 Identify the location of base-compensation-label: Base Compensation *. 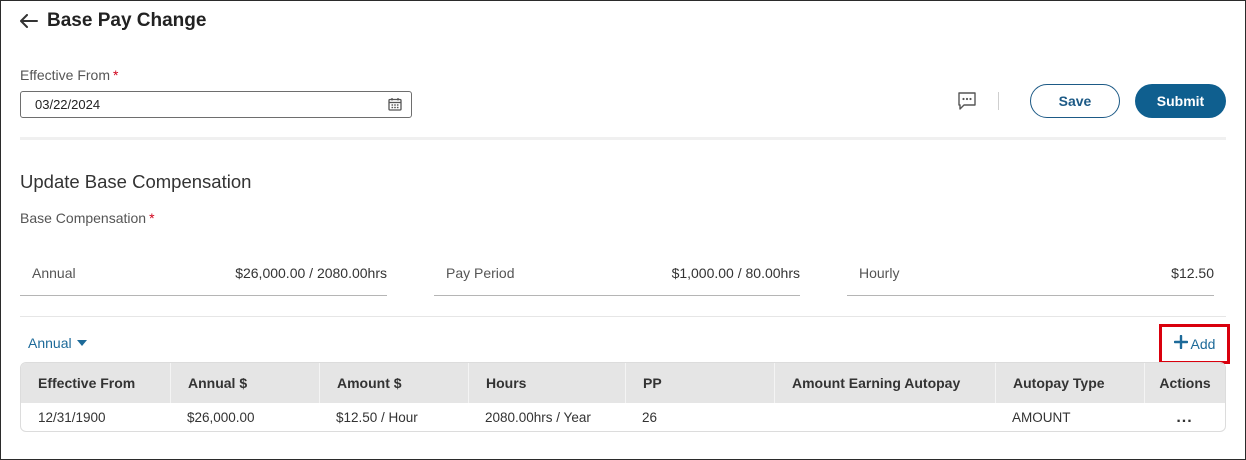
(87, 218).